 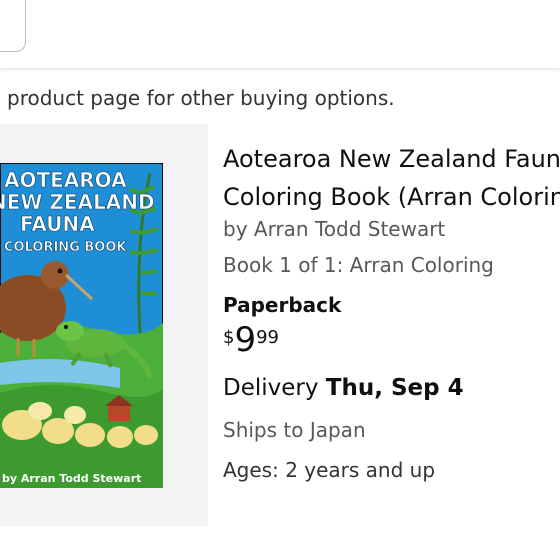 I want to click on delivery-info: Delivery Thu, Sep 4, so click(x=391, y=388).